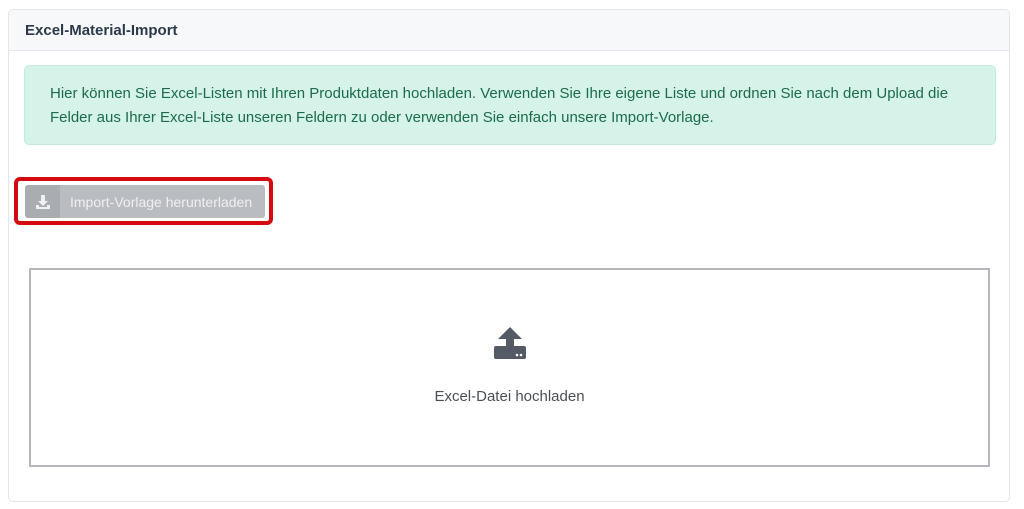  I want to click on upload-icon, so click(510, 343).